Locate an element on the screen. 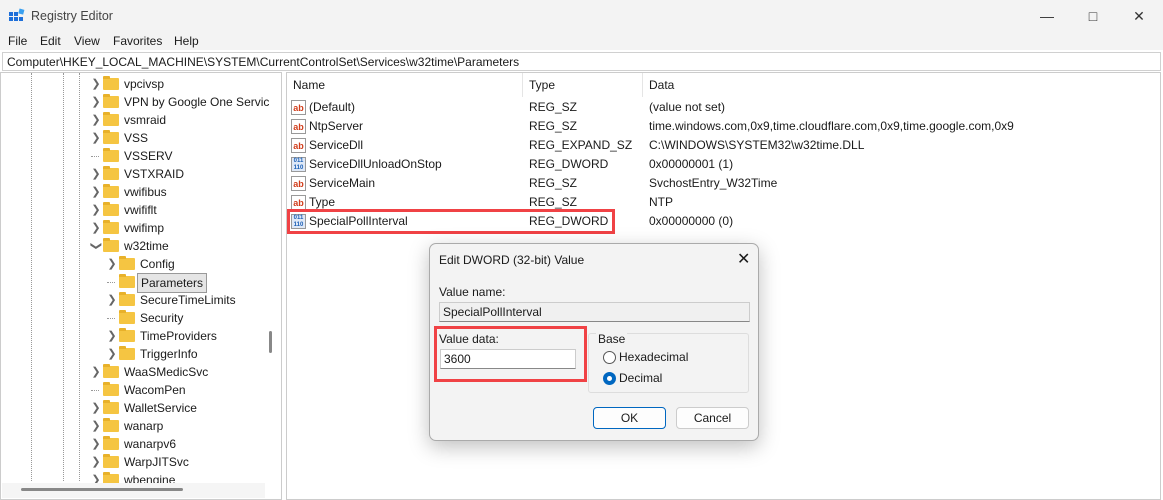  tree-item: ❯ vwififlt is located at coordinates (133, 210).